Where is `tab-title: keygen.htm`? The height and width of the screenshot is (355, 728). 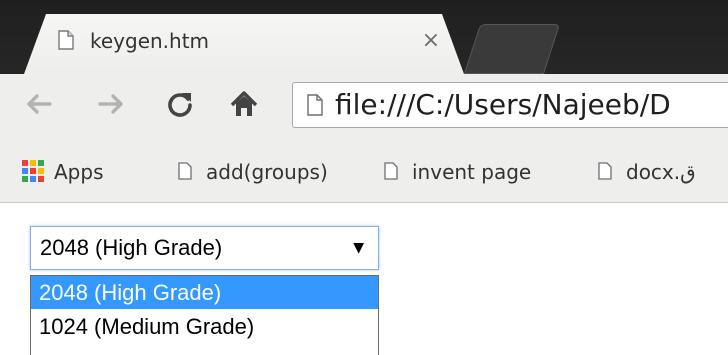
tab-title: keygen.htm is located at coordinates (150, 41).